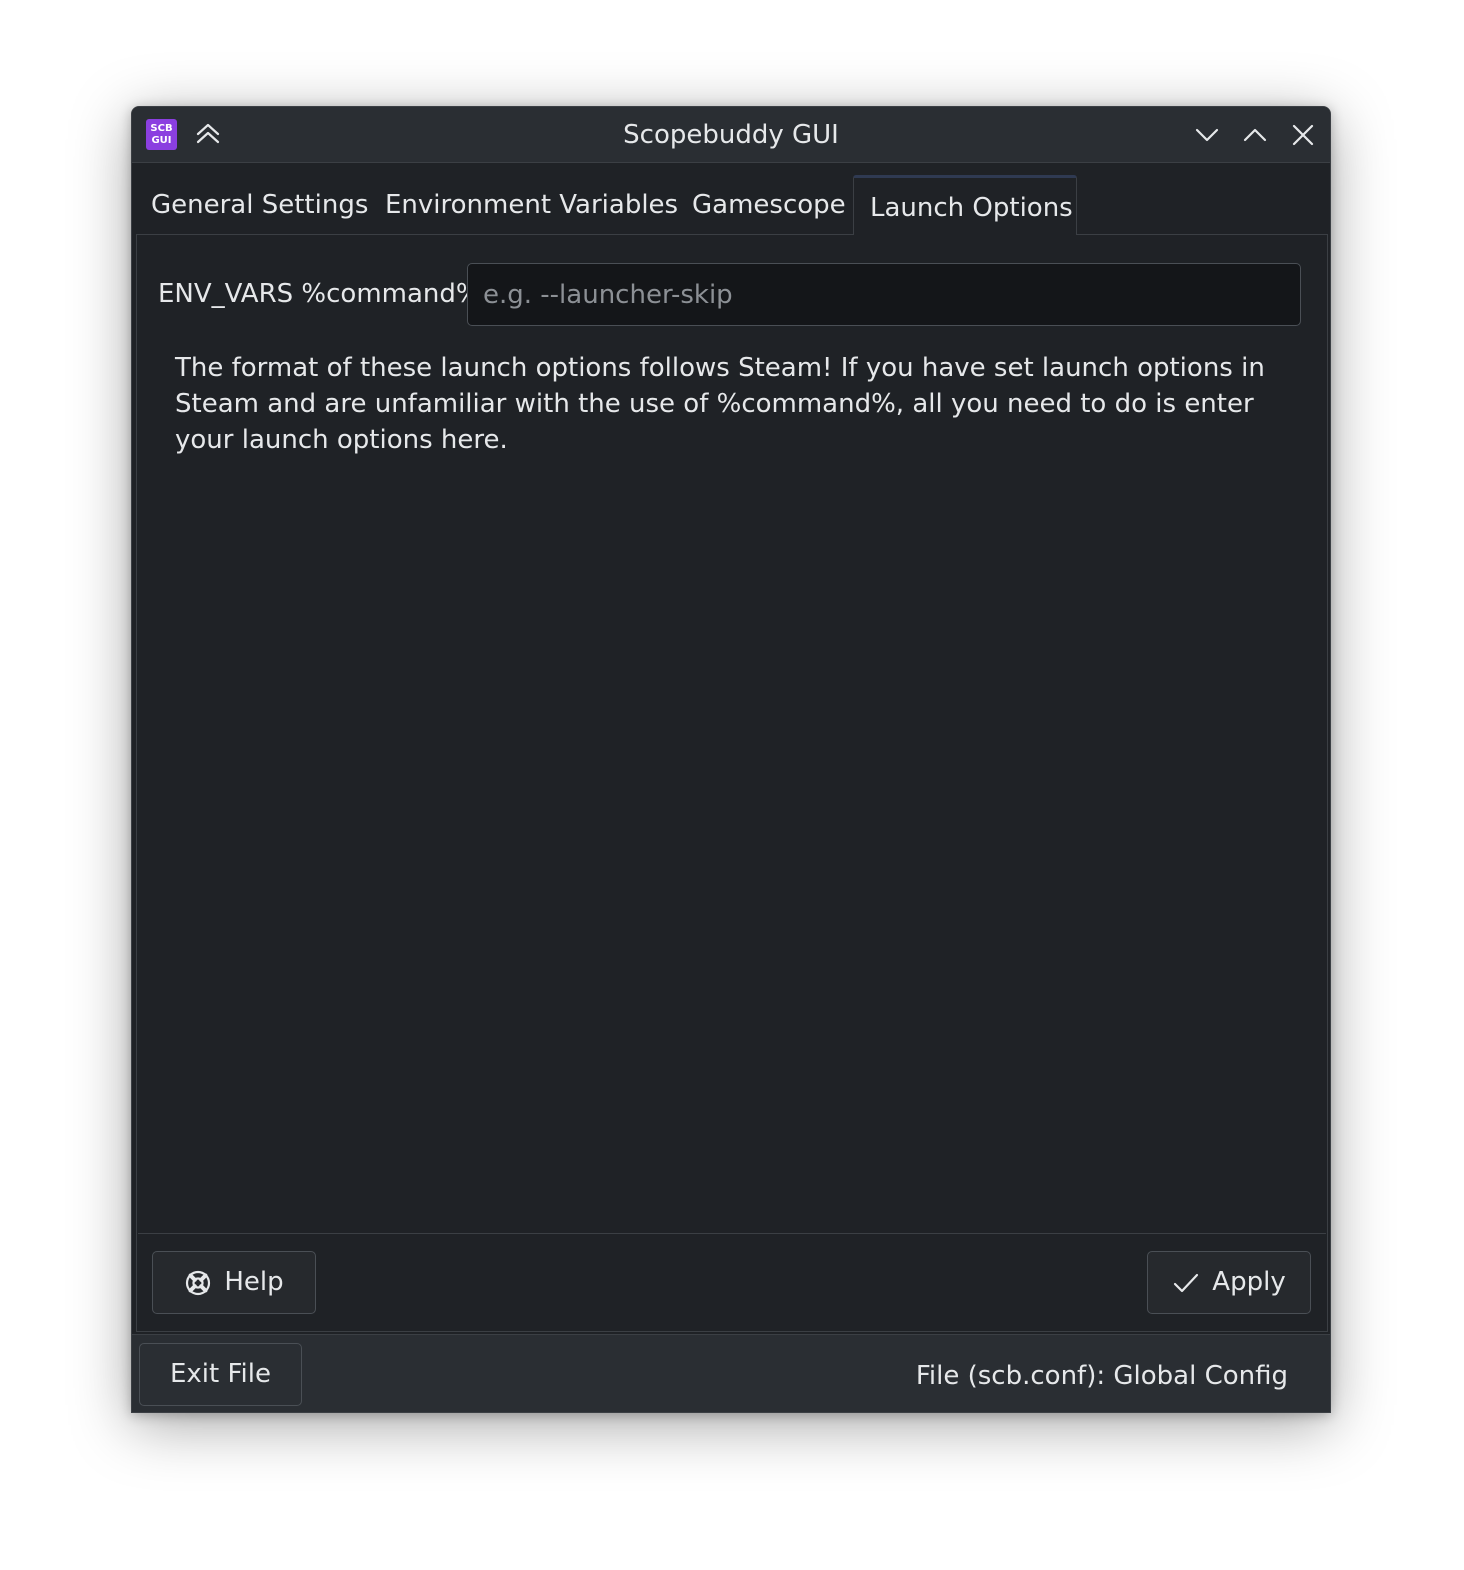 The image size is (1464, 1570). What do you see at coordinates (731, 1373) in the screenshot?
I see `status-bar: Exit File File (scb.conf): Global Config` at bounding box center [731, 1373].